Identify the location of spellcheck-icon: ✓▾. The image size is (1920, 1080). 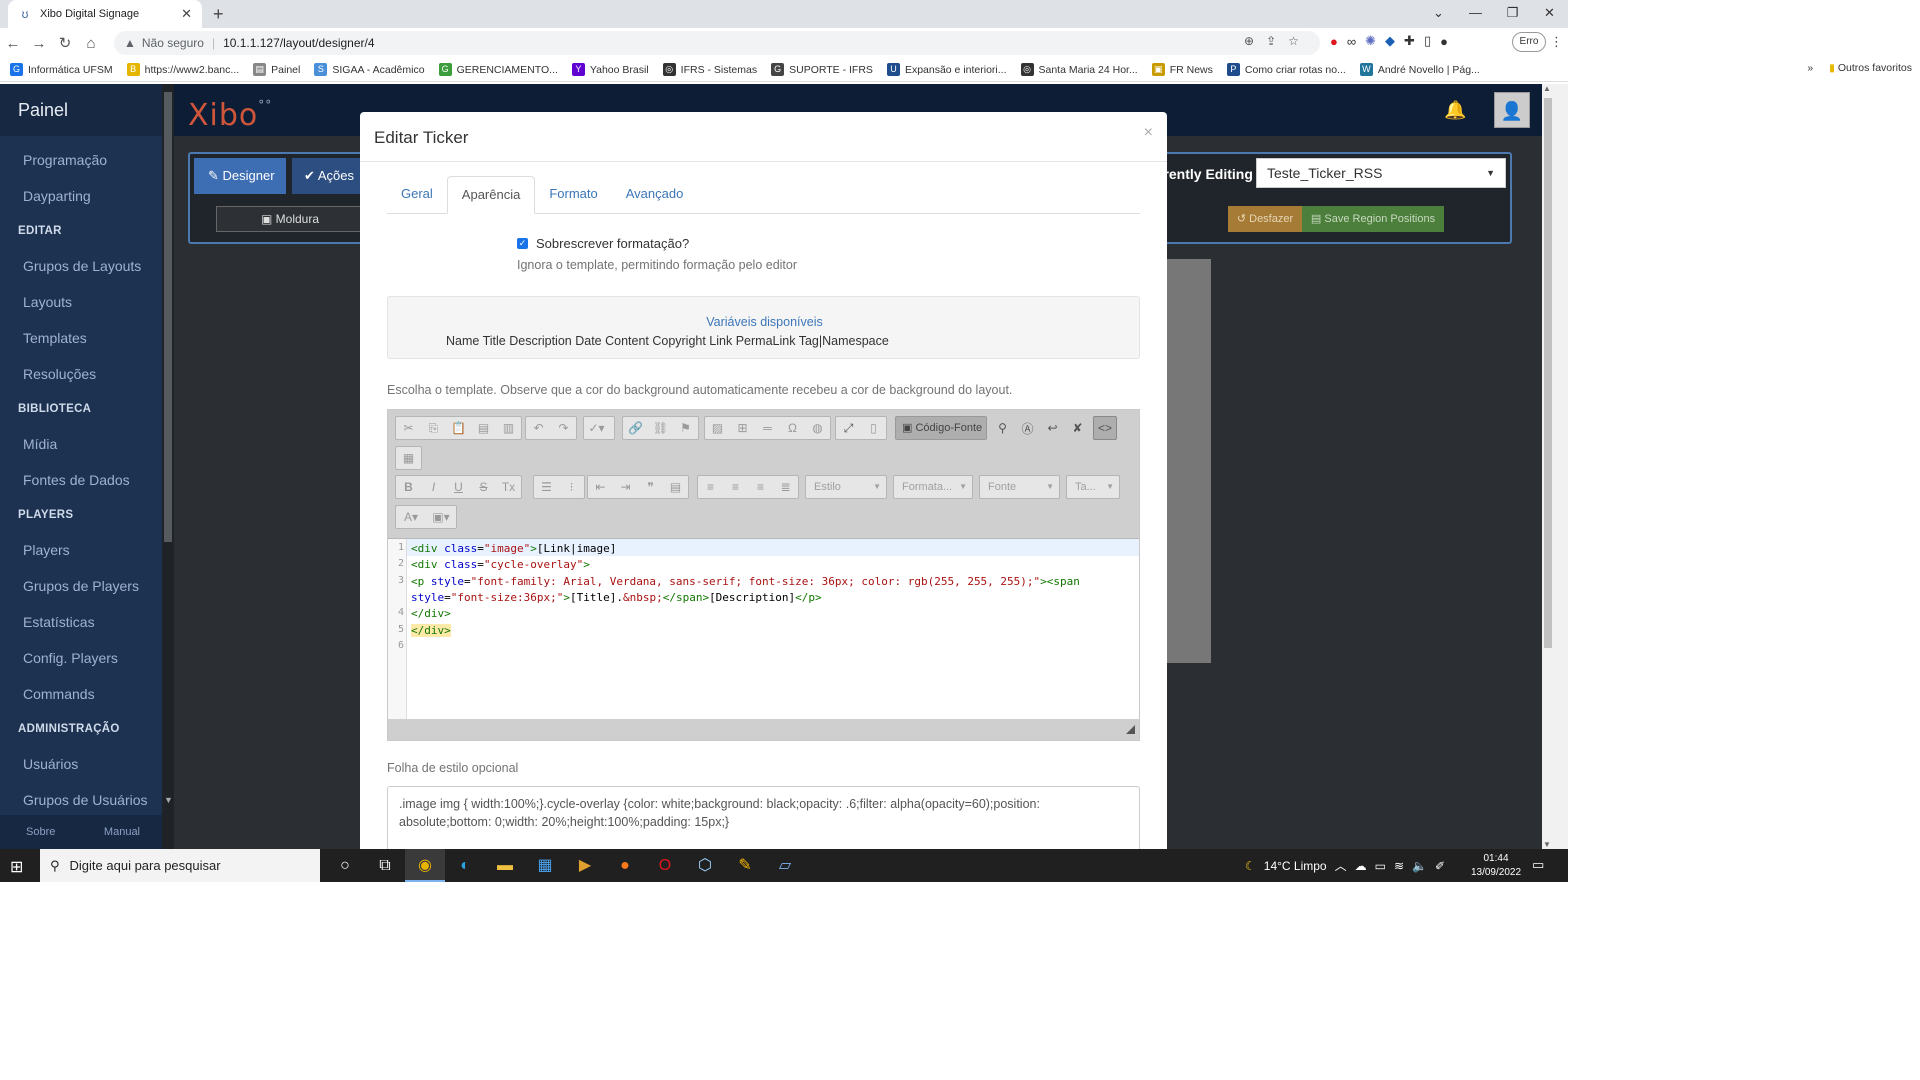
(596, 428).